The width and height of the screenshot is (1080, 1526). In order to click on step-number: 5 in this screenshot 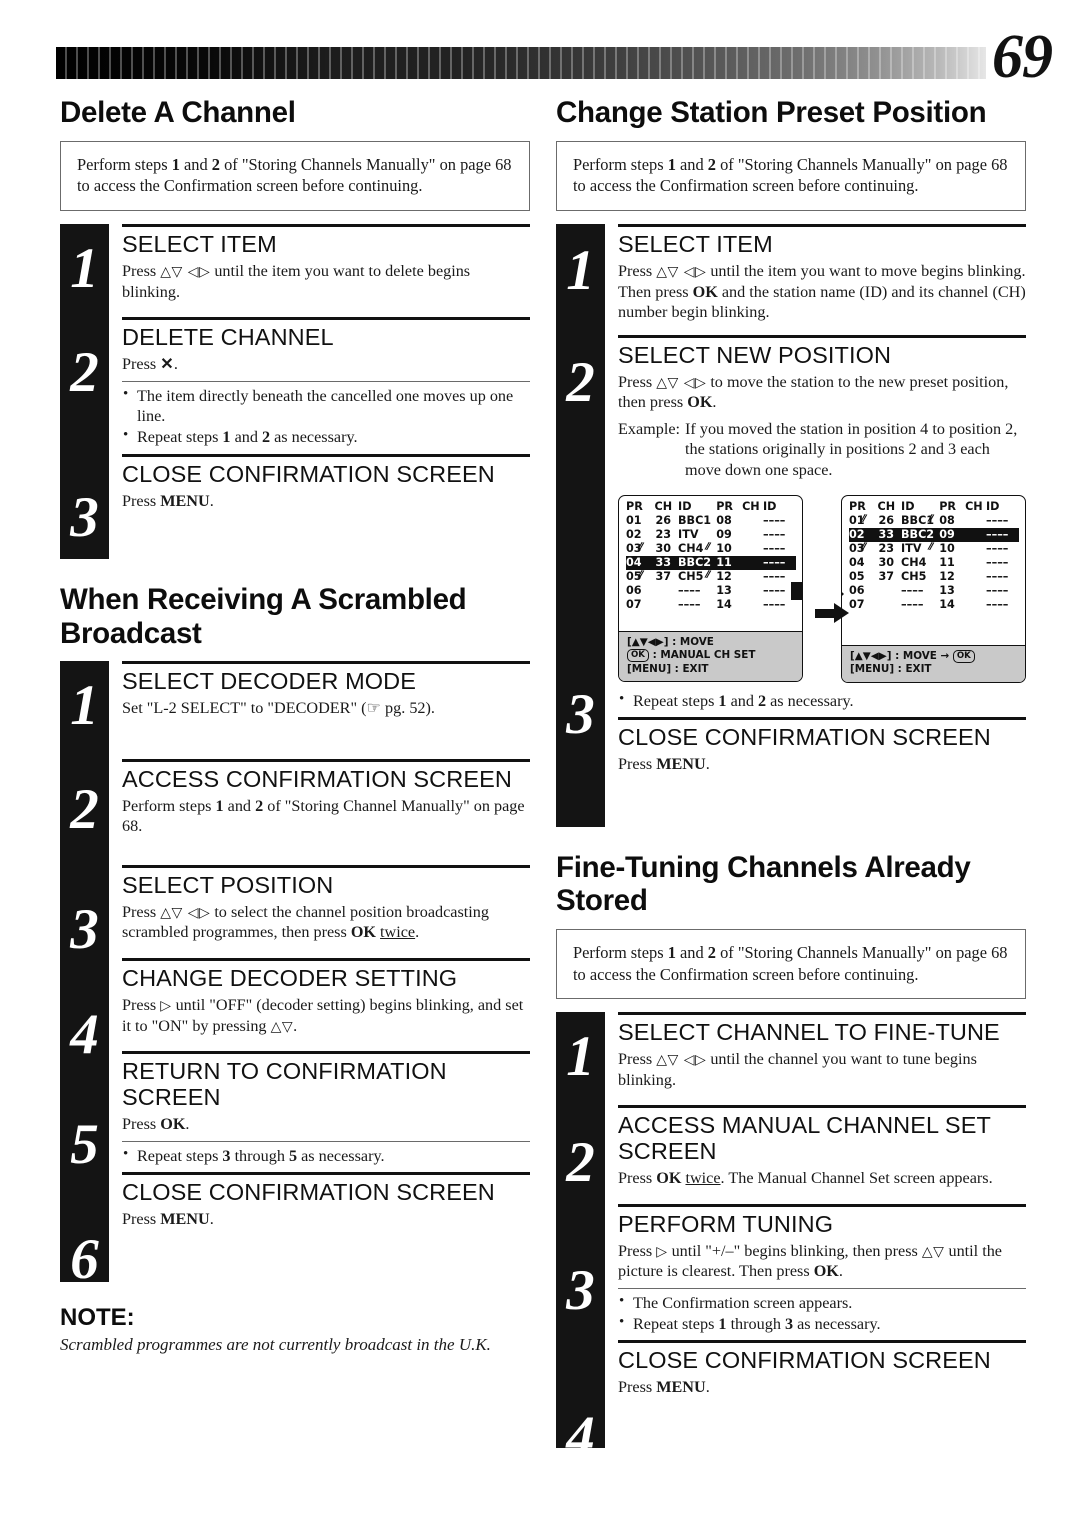, I will do `click(84, 1145)`.